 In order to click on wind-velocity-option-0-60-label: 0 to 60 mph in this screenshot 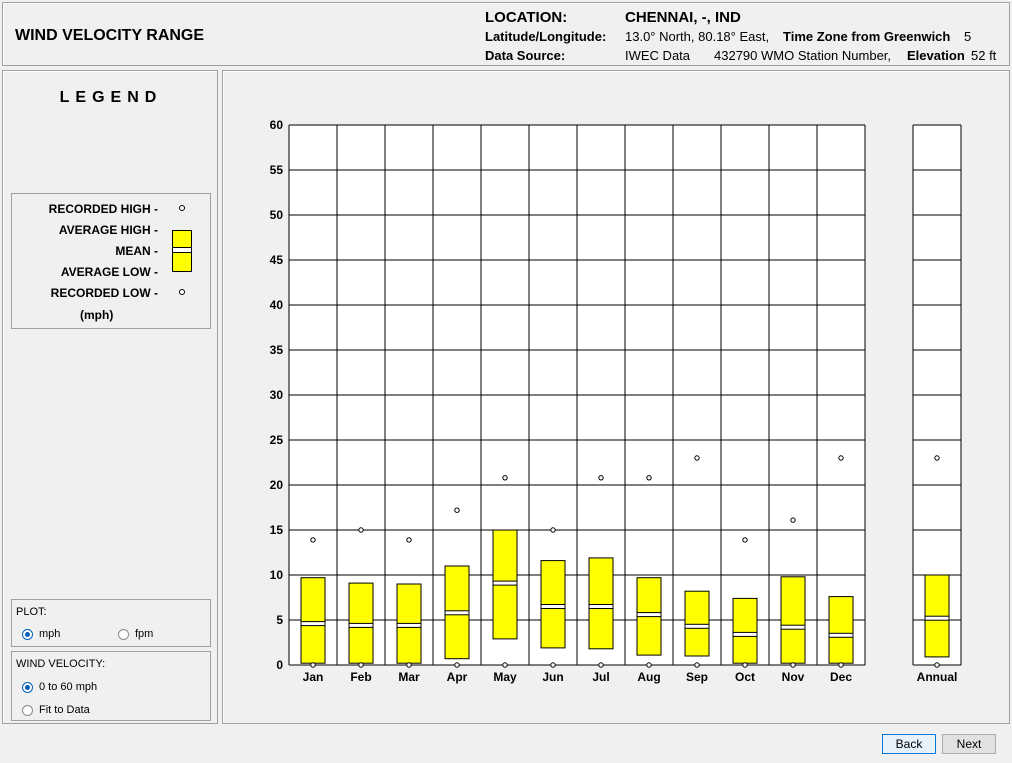, I will do `click(68, 687)`.